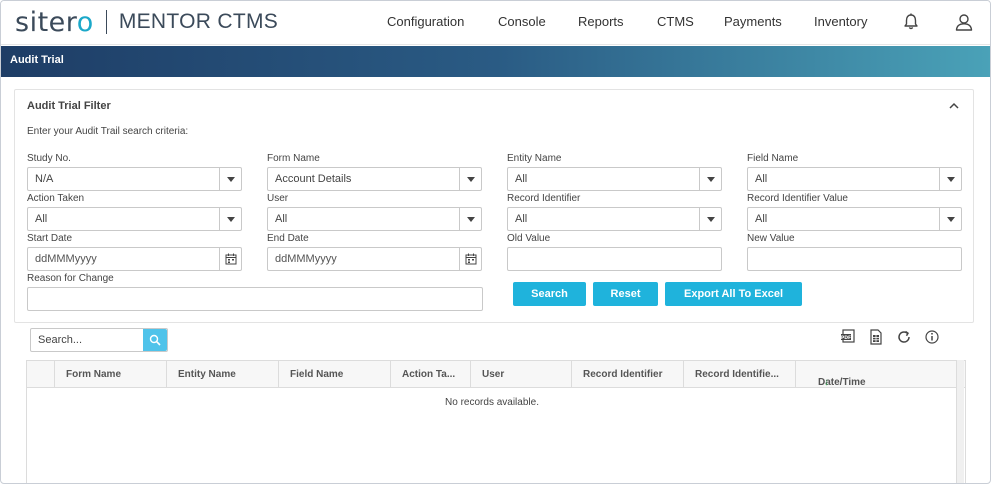 This screenshot has width=991, height=484. I want to click on action-taken-label: Action Taken, so click(56, 198).